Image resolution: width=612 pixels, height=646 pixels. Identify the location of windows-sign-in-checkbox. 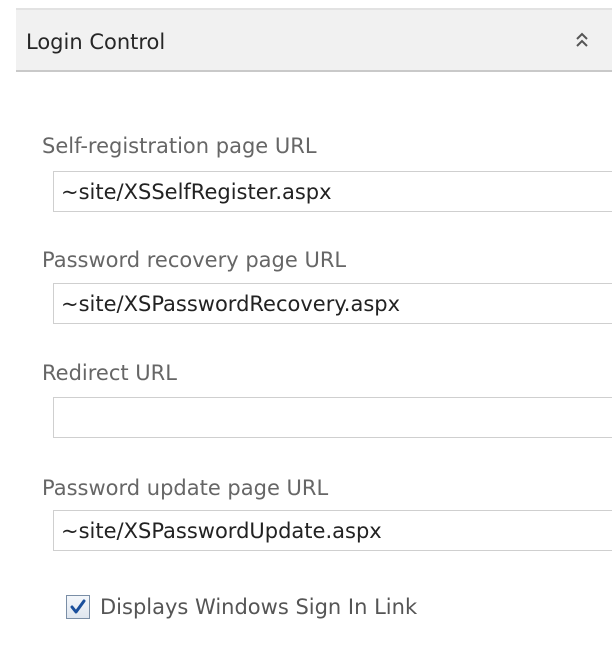
(78, 607).